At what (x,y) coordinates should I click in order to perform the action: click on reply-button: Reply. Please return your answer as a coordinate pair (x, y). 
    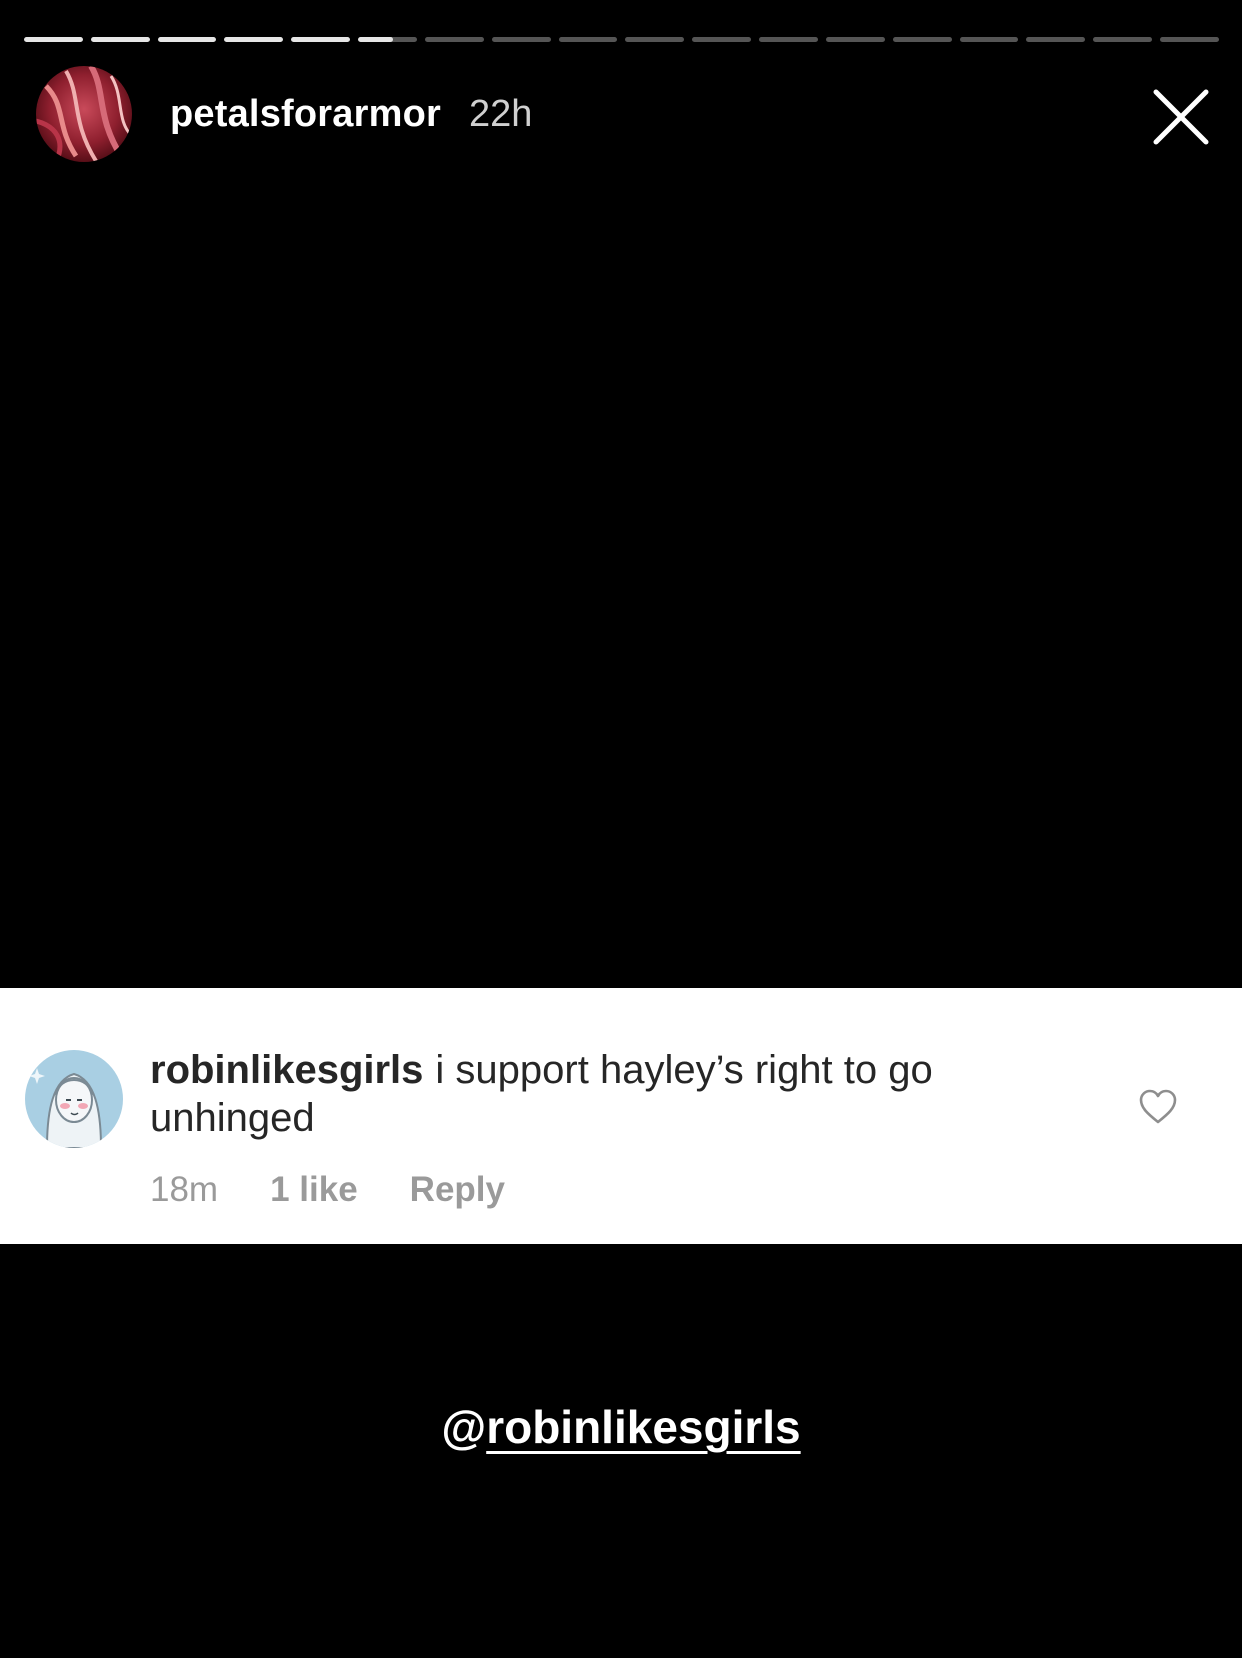
    Looking at the image, I should click on (457, 1190).